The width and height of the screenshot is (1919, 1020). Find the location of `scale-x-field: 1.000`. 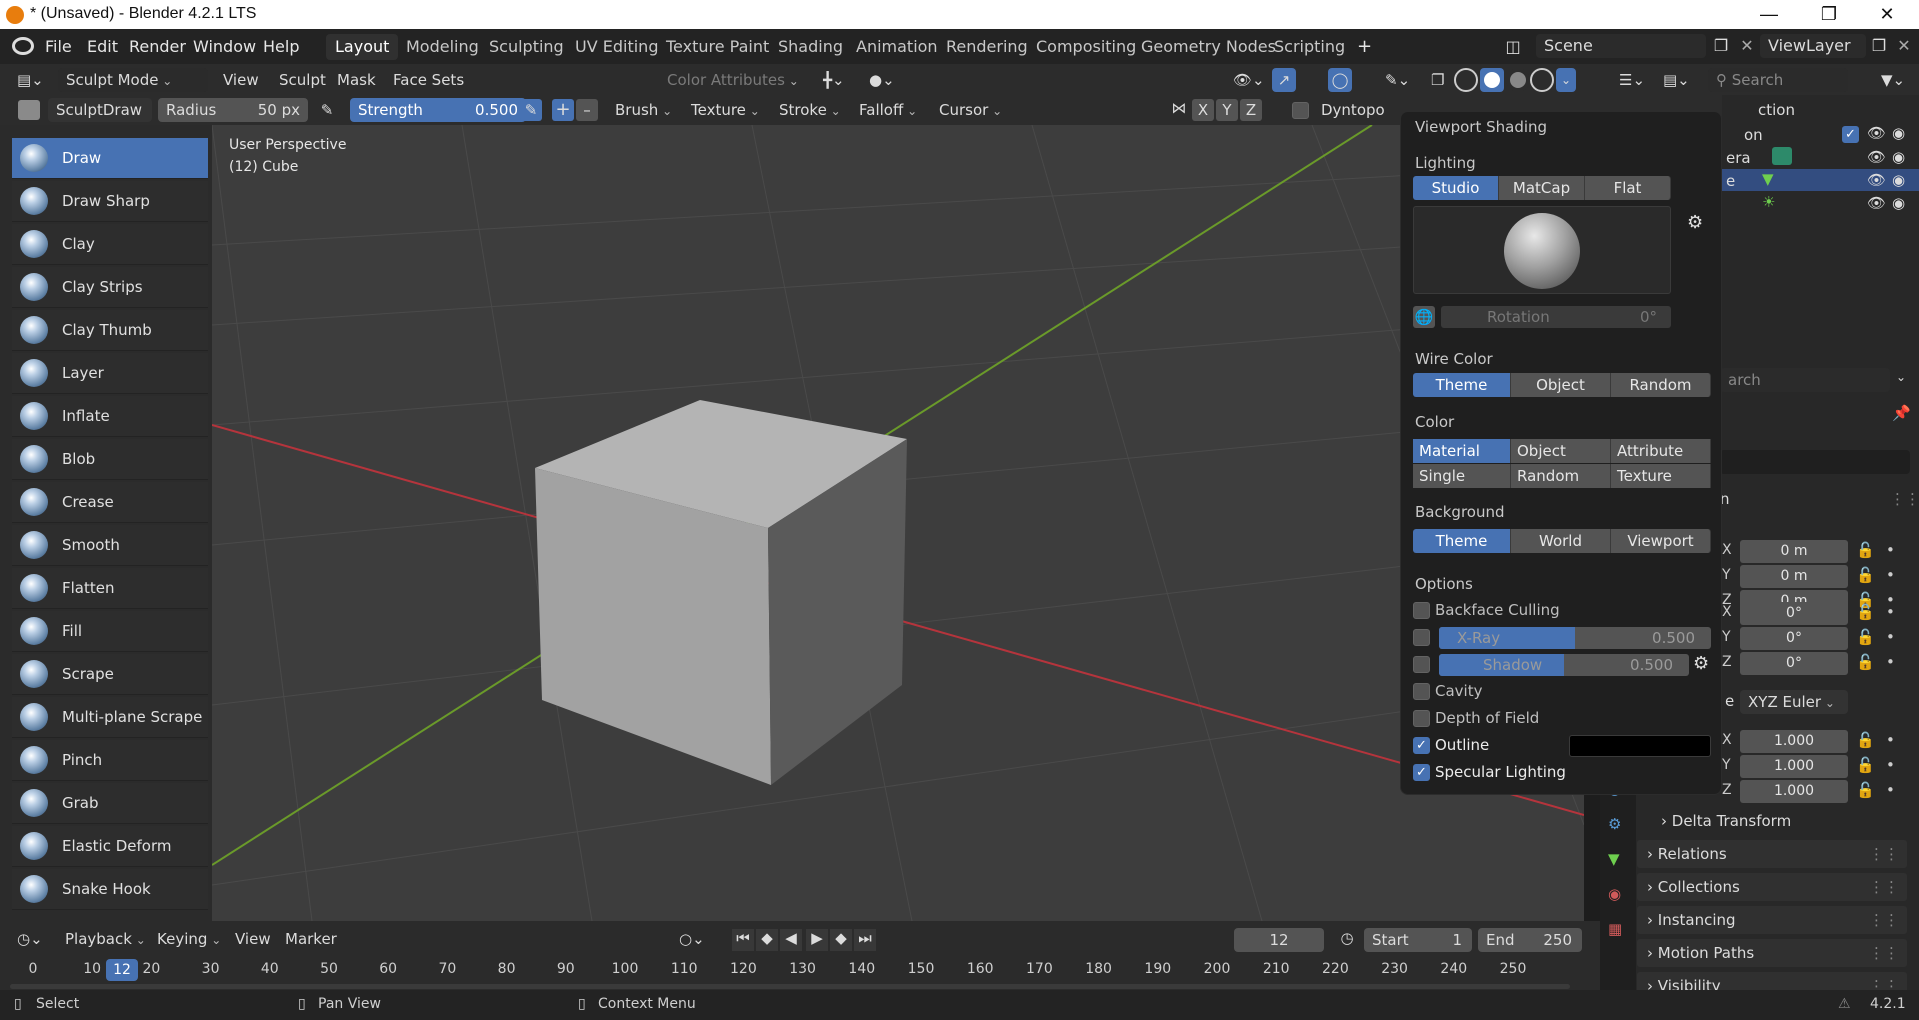

scale-x-field: 1.000 is located at coordinates (1794, 741).